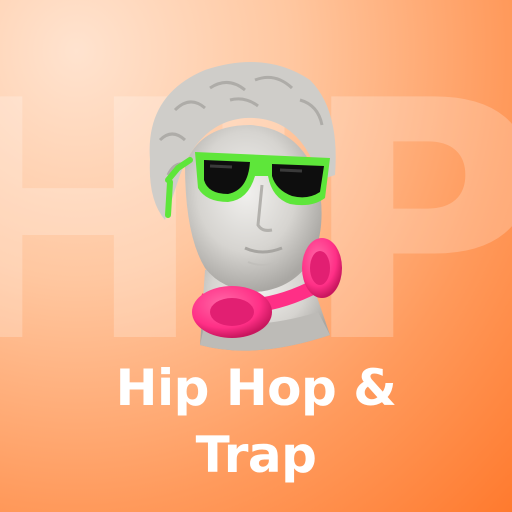 This screenshot has width=512, height=512. Describe the element at coordinates (253, 208) in the screenshot. I see `statue-face` at that location.